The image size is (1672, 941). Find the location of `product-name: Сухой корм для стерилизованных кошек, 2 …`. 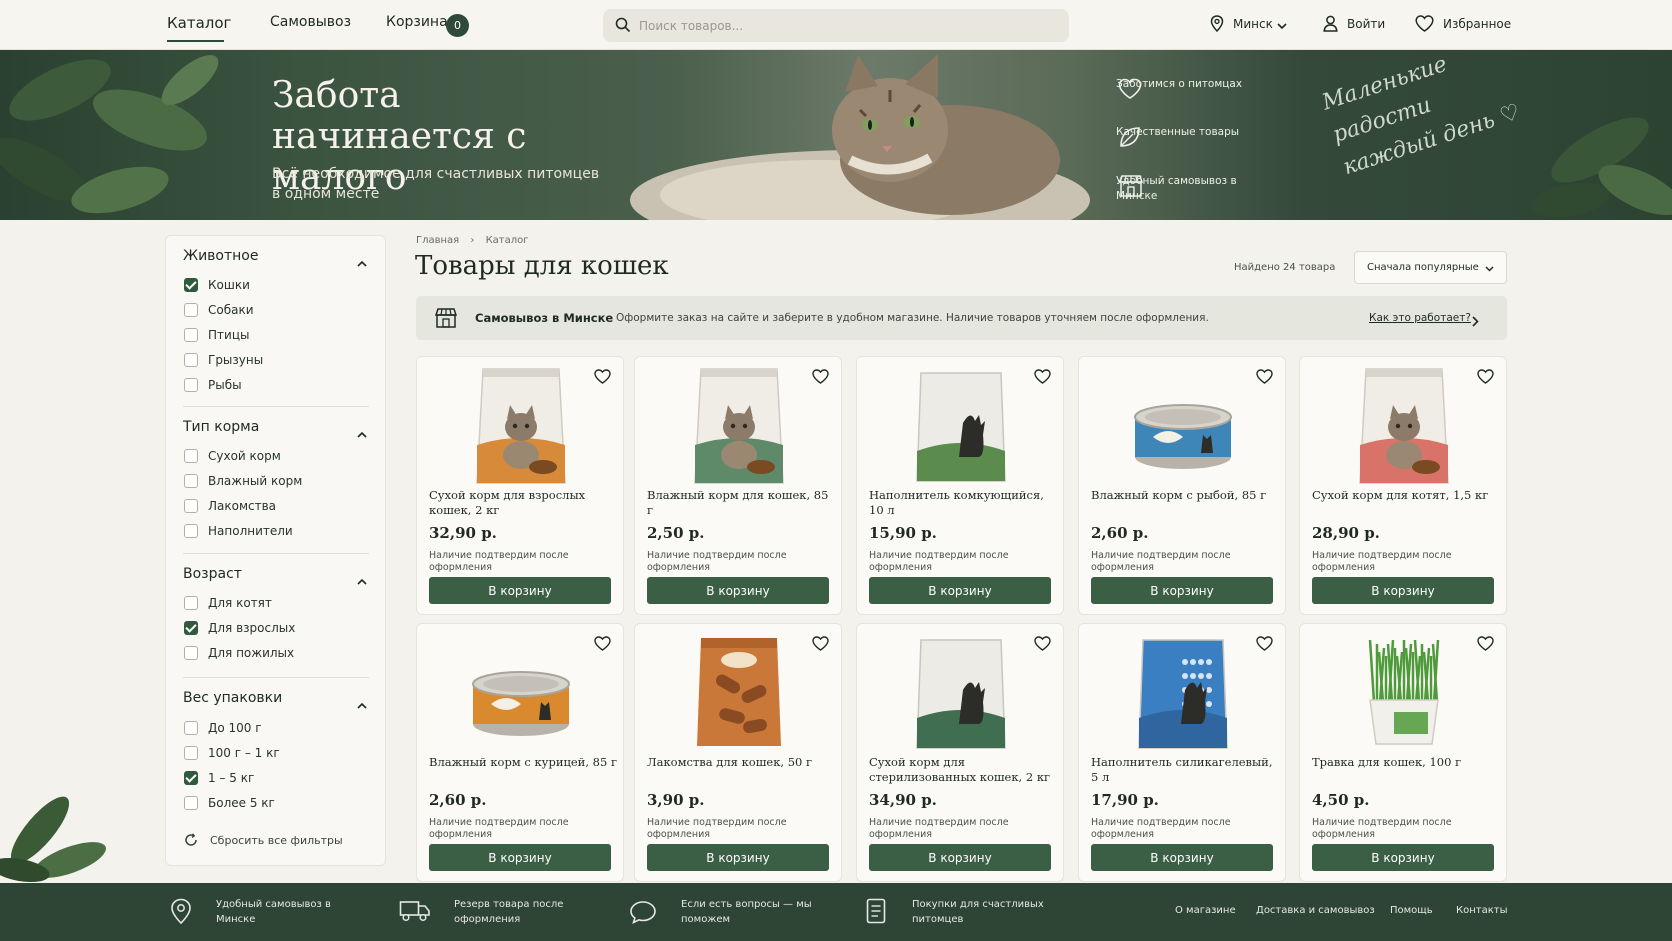

product-name: Сухой корм для стерилизованных кошек, 2 … is located at coordinates (964, 770).